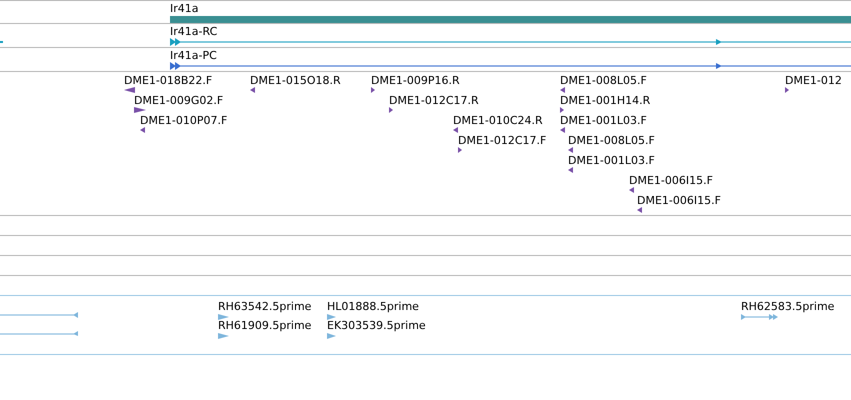 Image resolution: width=851 pixels, height=400 pixels. I want to click on est-label: RH61909.5prime, so click(265, 325).